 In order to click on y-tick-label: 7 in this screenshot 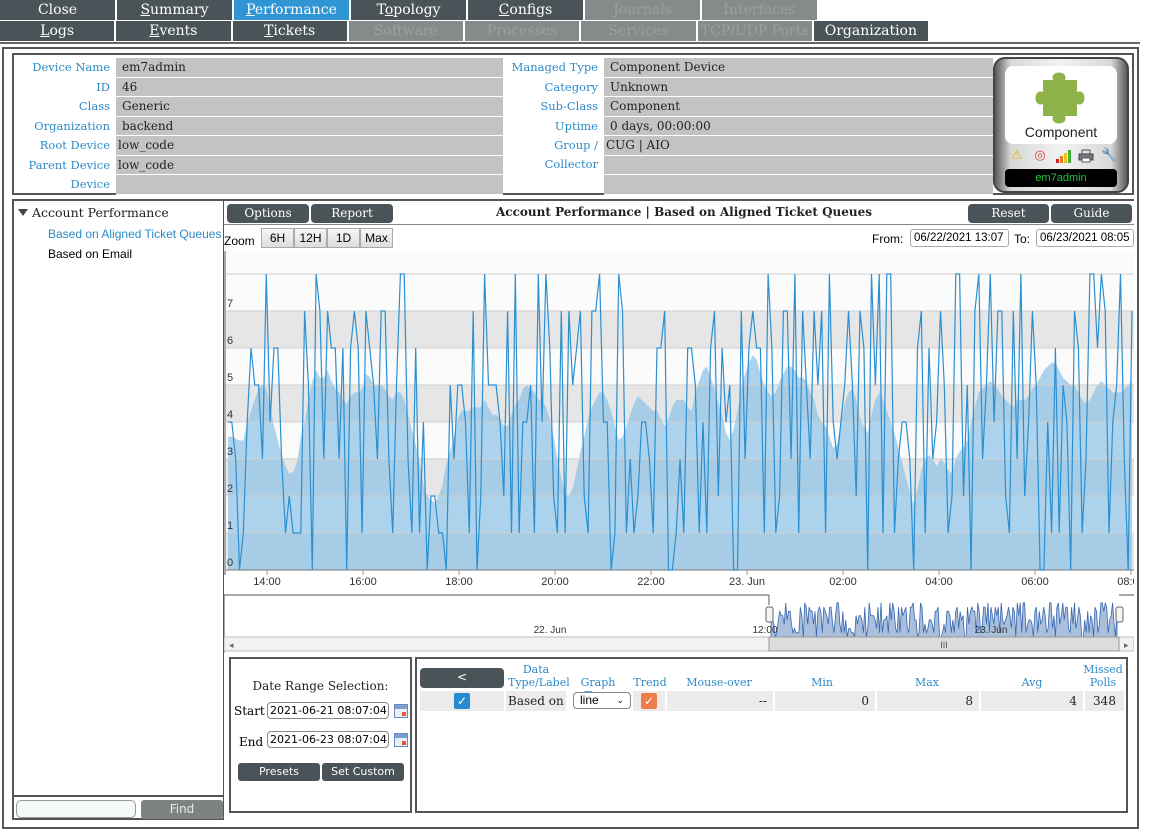, I will do `click(230, 304)`.